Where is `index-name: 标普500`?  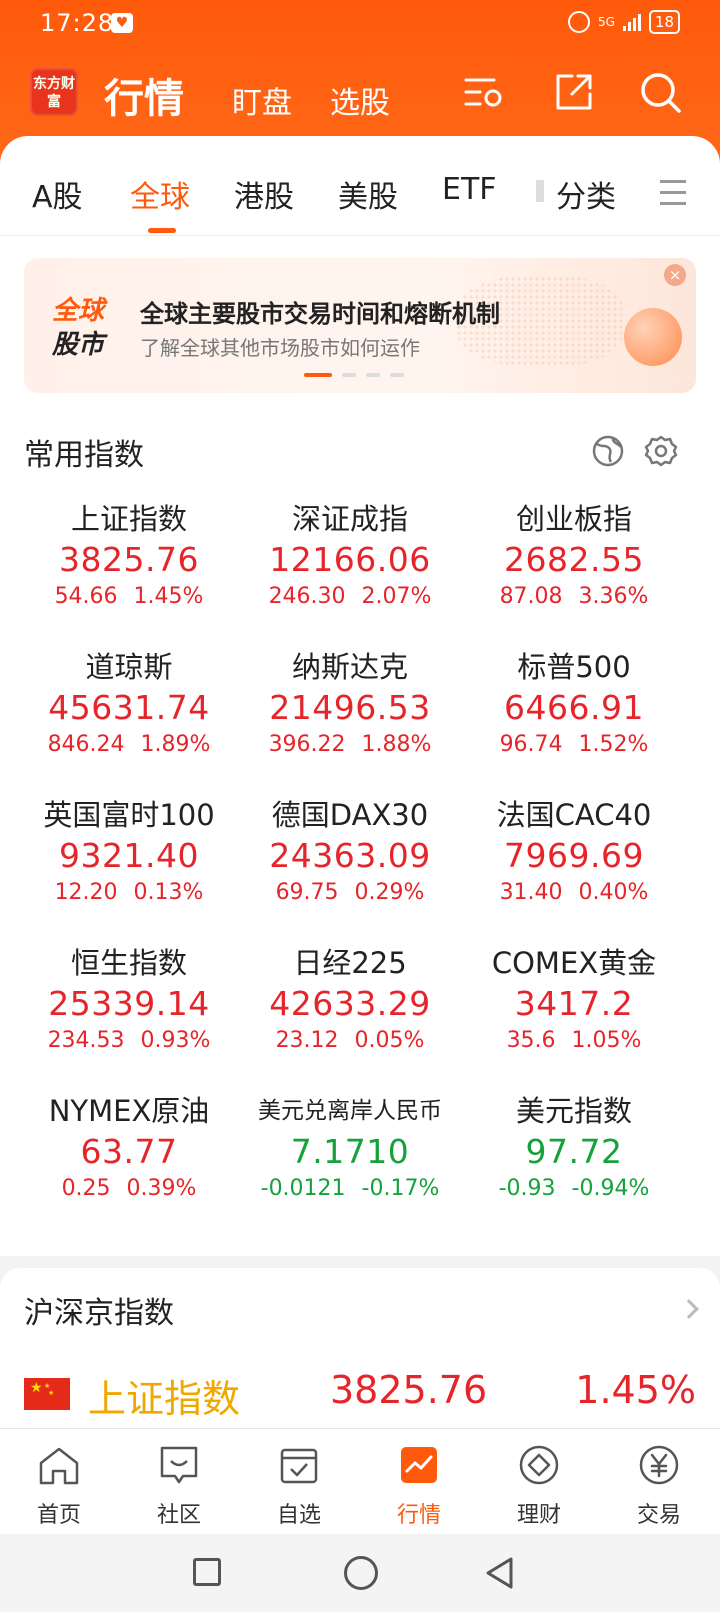 index-name: 标普500 is located at coordinates (574, 667).